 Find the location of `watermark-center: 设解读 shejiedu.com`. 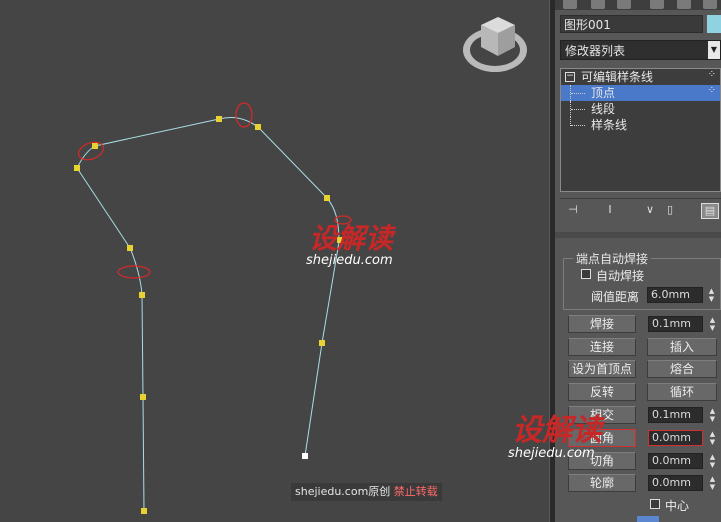

watermark-center: 设解读 shejiedu.com is located at coordinates (350, 245).